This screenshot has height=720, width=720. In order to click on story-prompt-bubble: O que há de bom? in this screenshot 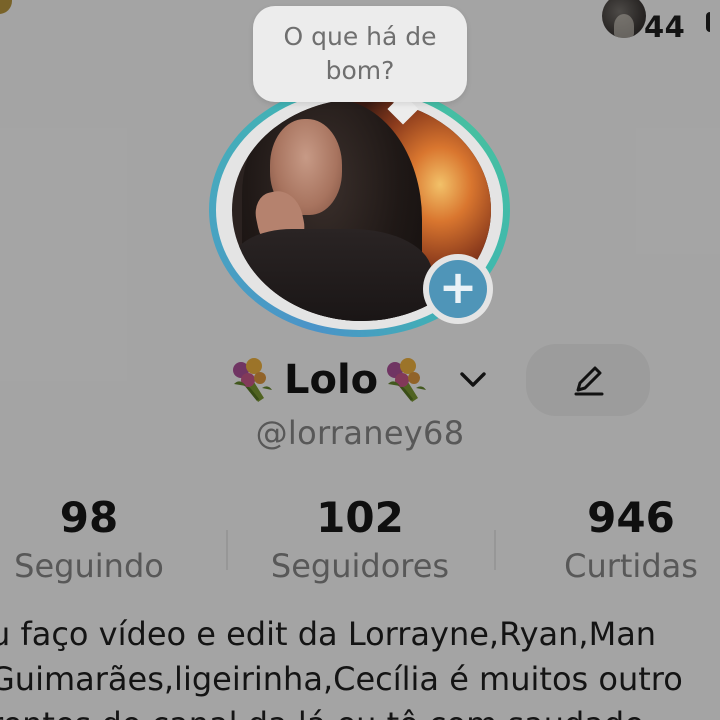, I will do `click(360, 54)`.